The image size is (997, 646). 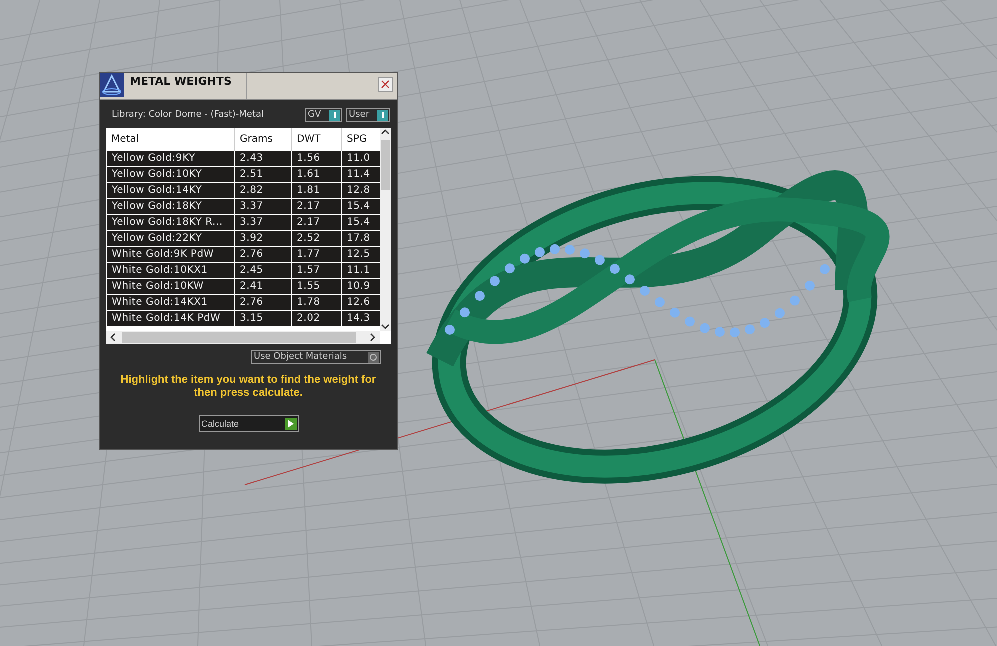 What do you see at coordinates (385, 132) in the screenshot?
I see `scroll-up-icon` at bounding box center [385, 132].